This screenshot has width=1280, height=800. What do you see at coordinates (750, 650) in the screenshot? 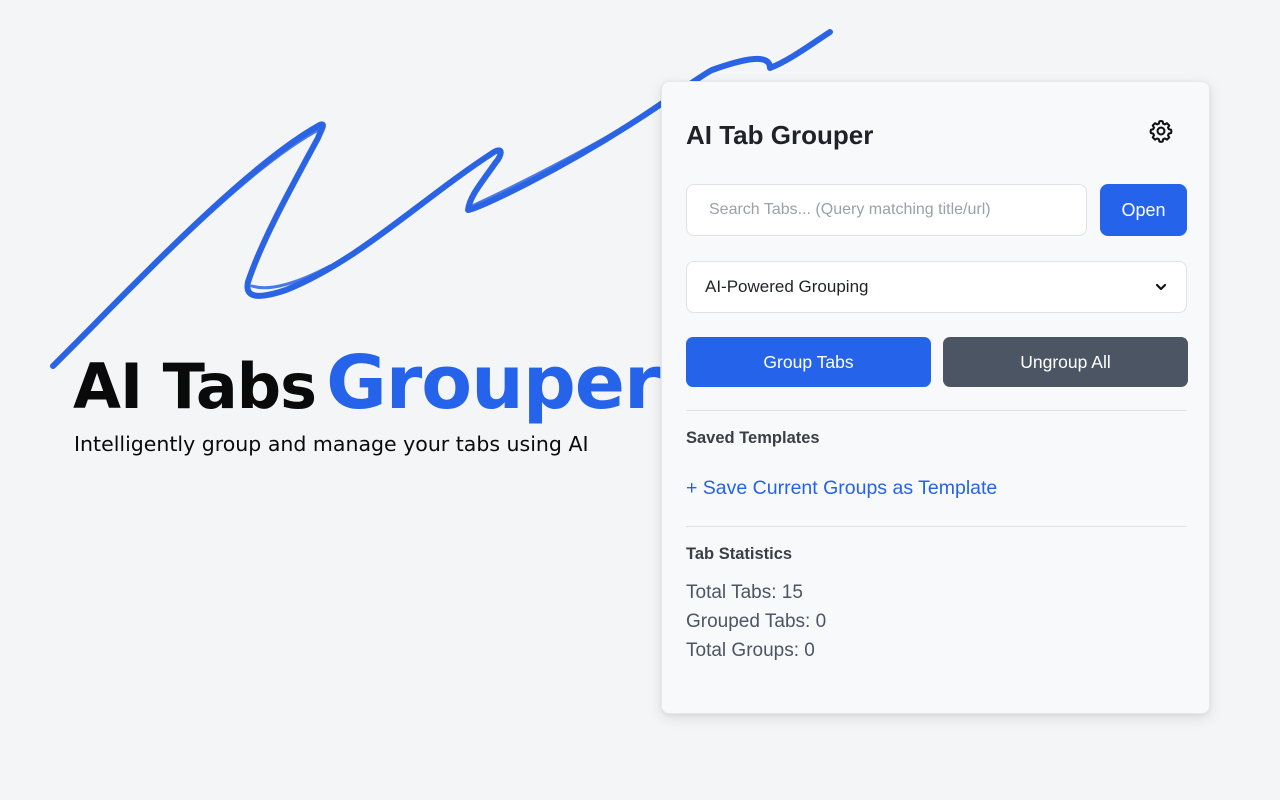
I see `stat-total-groups: Total Groups: 0` at bounding box center [750, 650].